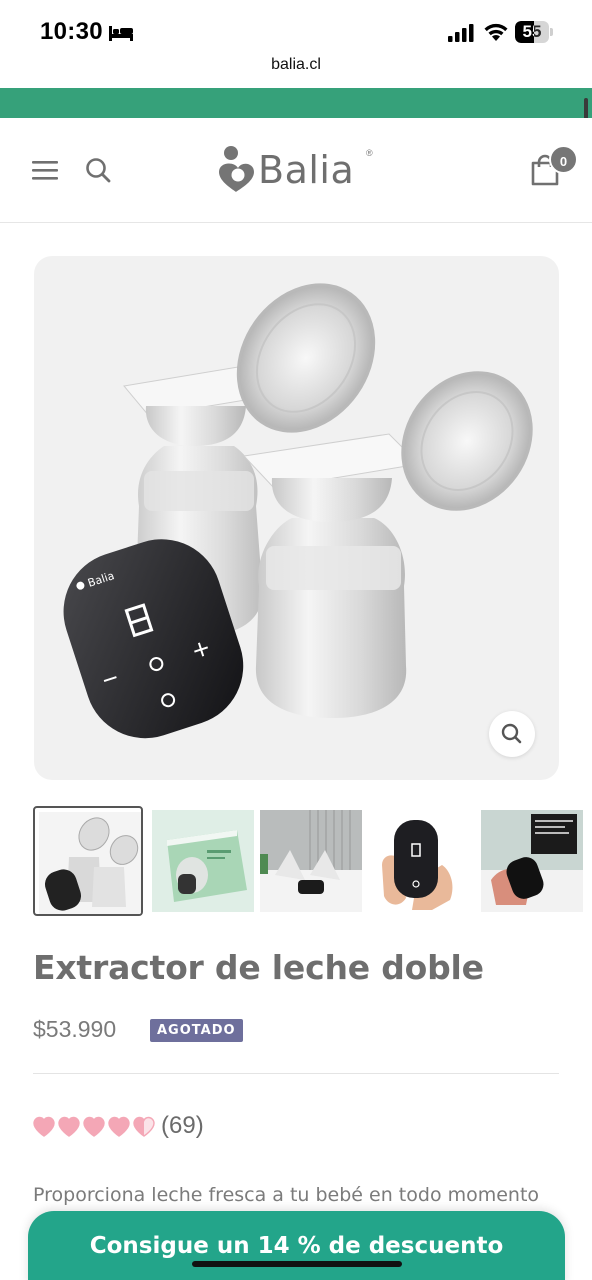  I want to click on zoom-icon, so click(511, 733).